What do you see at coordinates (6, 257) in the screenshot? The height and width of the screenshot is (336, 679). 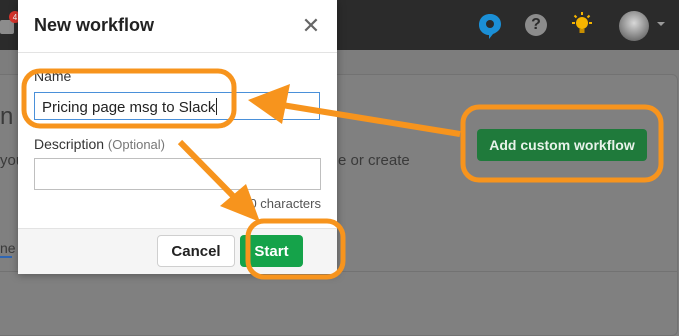 I see `active-tab-indicator` at bounding box center [6, 257].